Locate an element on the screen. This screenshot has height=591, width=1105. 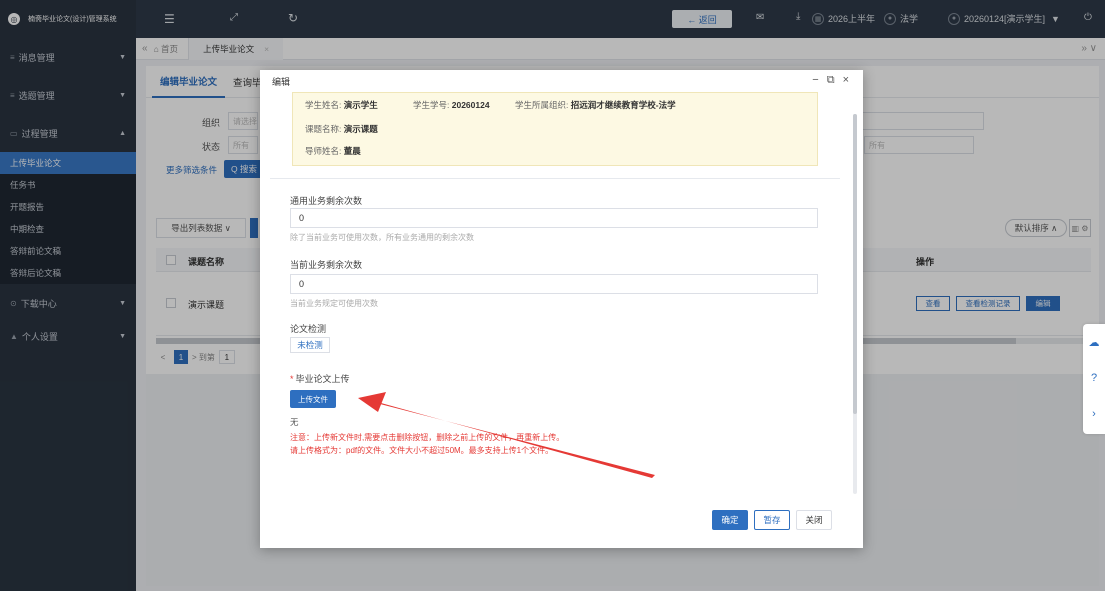
minimize-icon: − is located at coordinates (815, 80).